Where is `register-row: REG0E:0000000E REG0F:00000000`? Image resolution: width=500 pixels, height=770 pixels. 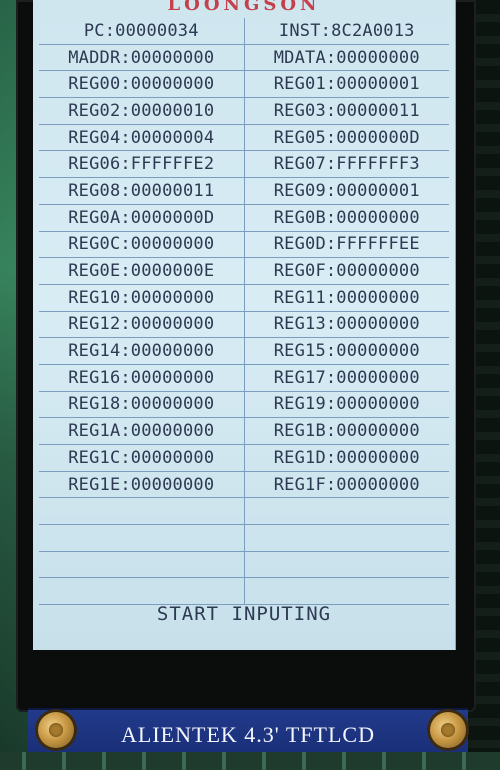 register-row: REG0E:0000000E REG0F:00000000 is located at coordinates (244, 271).